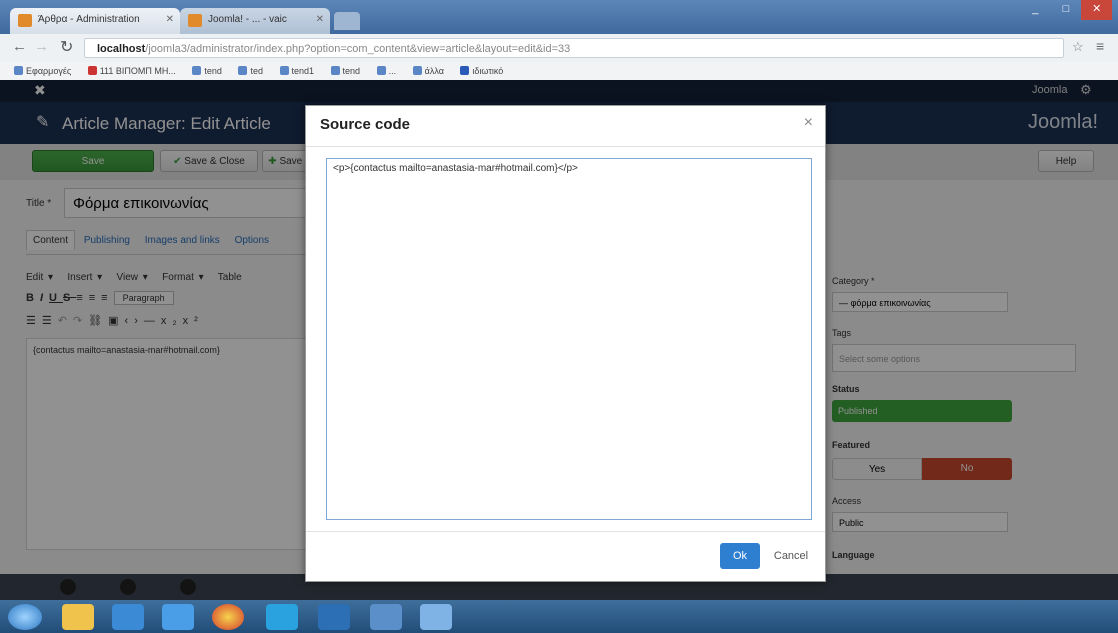 This screenshot has height=633, width=1118. I want to click on close-icon: ×, so click(808, 123).